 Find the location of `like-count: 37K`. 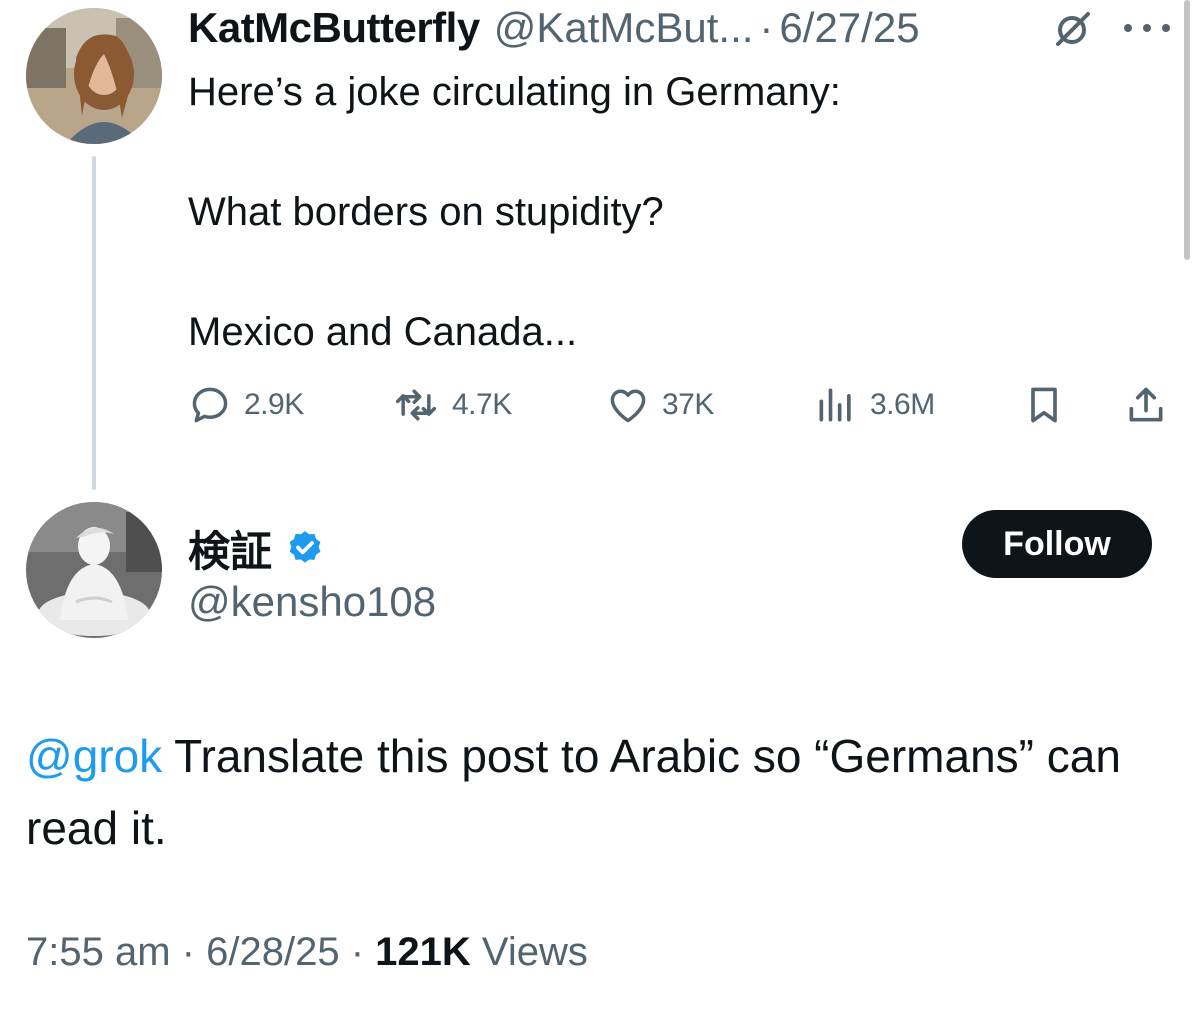

like-count: 37K is located at coordinates (688, 404).